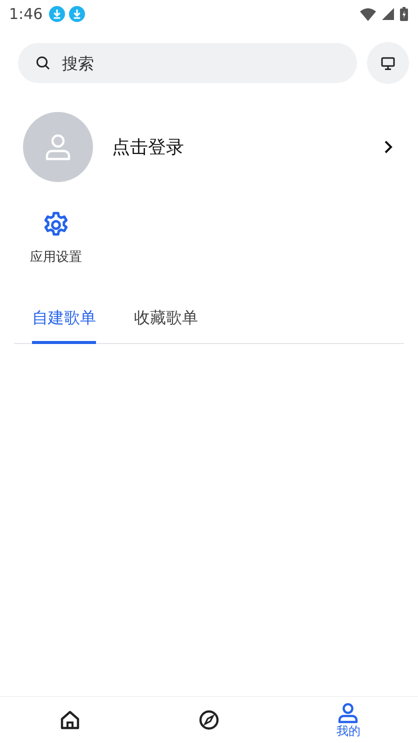 Image resolution: width=418 pixels, height=743 pixels. Describe the element at coordinates (209, 720) in the screenshot. I see `compass-icon` at that location.